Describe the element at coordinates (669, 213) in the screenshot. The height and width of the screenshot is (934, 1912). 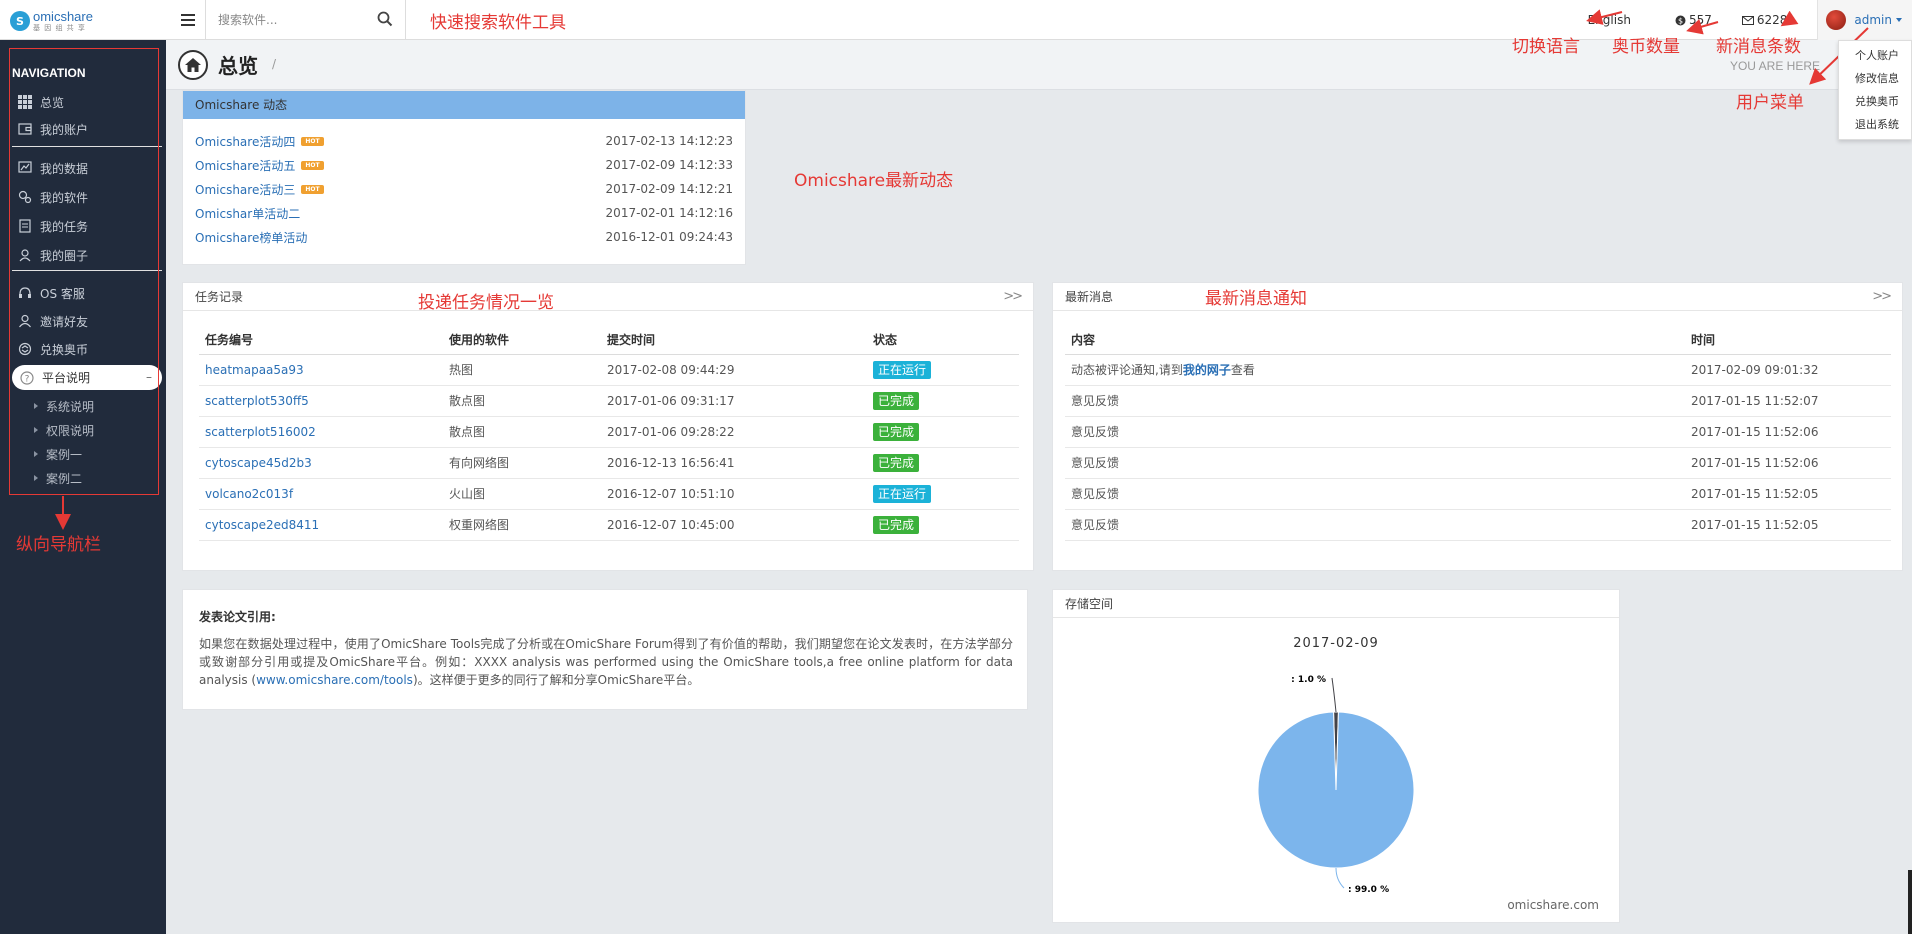
I see `news-item-date: 2017-02-01 14:12:16` at that location.